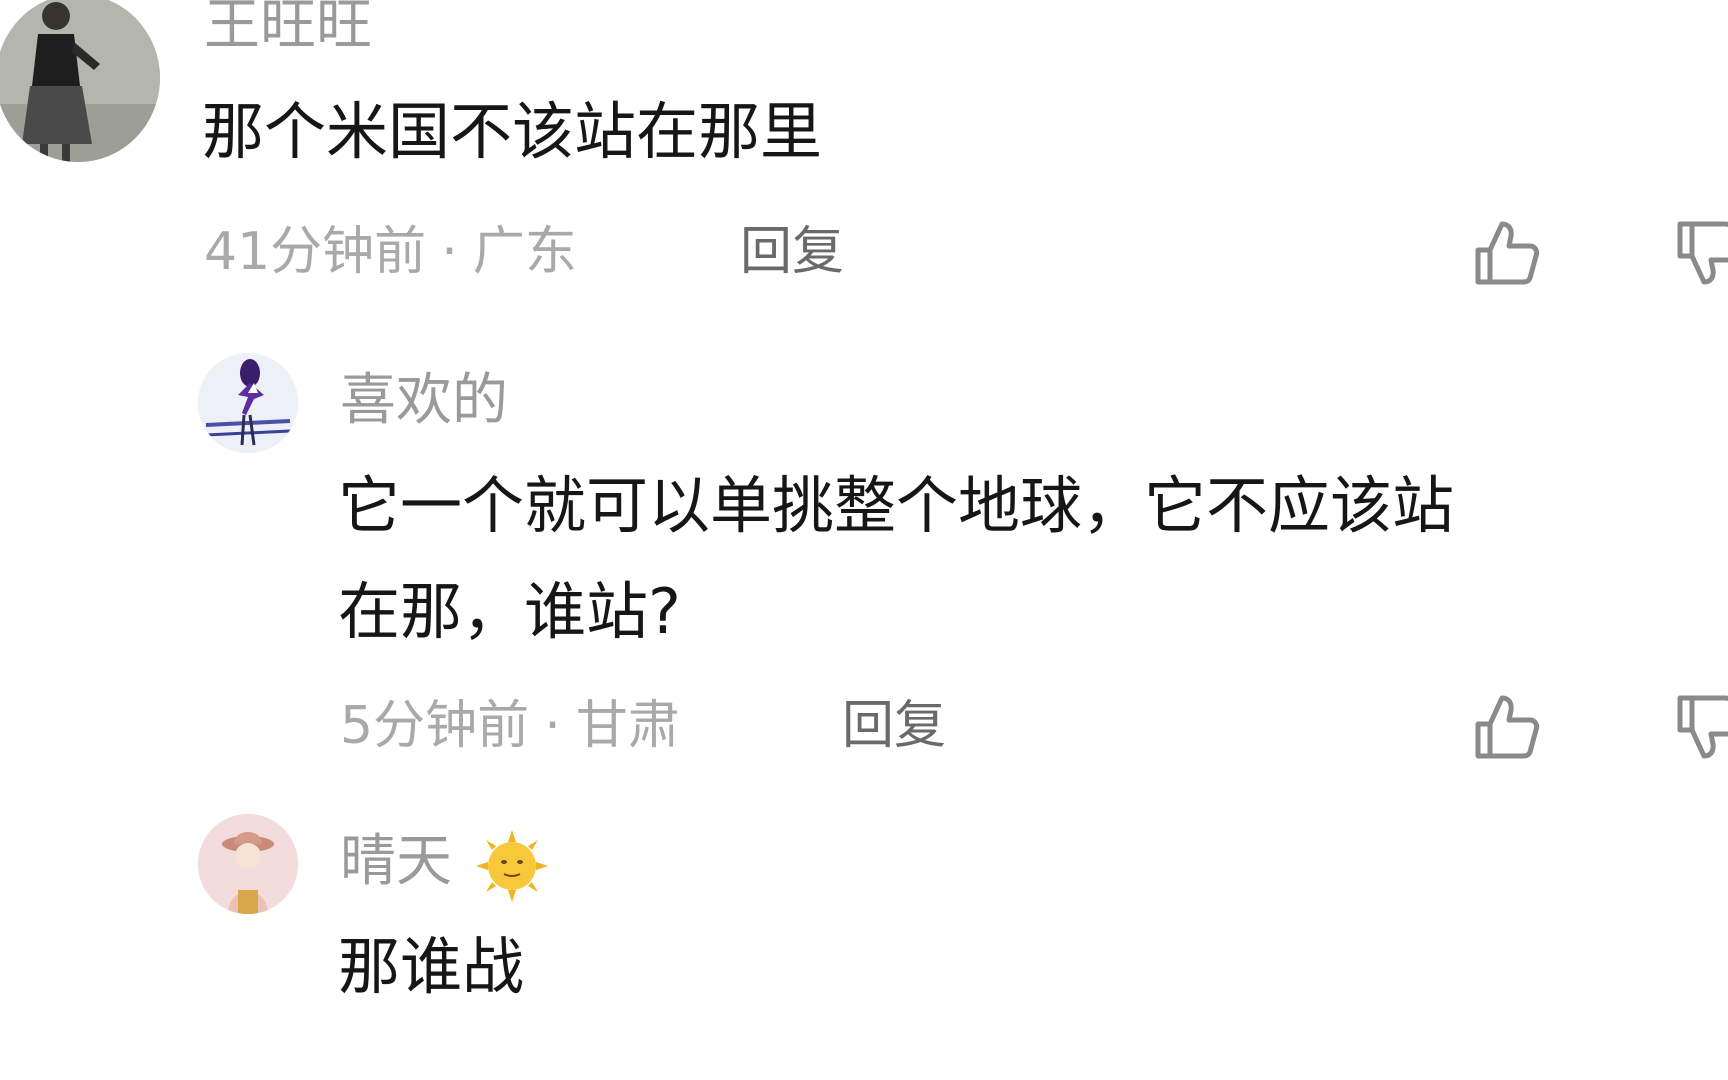  Describe the element at coordinates (512, 131) in the screenshot. I see `comment-text: 那个米国不该站在那里` at that location.